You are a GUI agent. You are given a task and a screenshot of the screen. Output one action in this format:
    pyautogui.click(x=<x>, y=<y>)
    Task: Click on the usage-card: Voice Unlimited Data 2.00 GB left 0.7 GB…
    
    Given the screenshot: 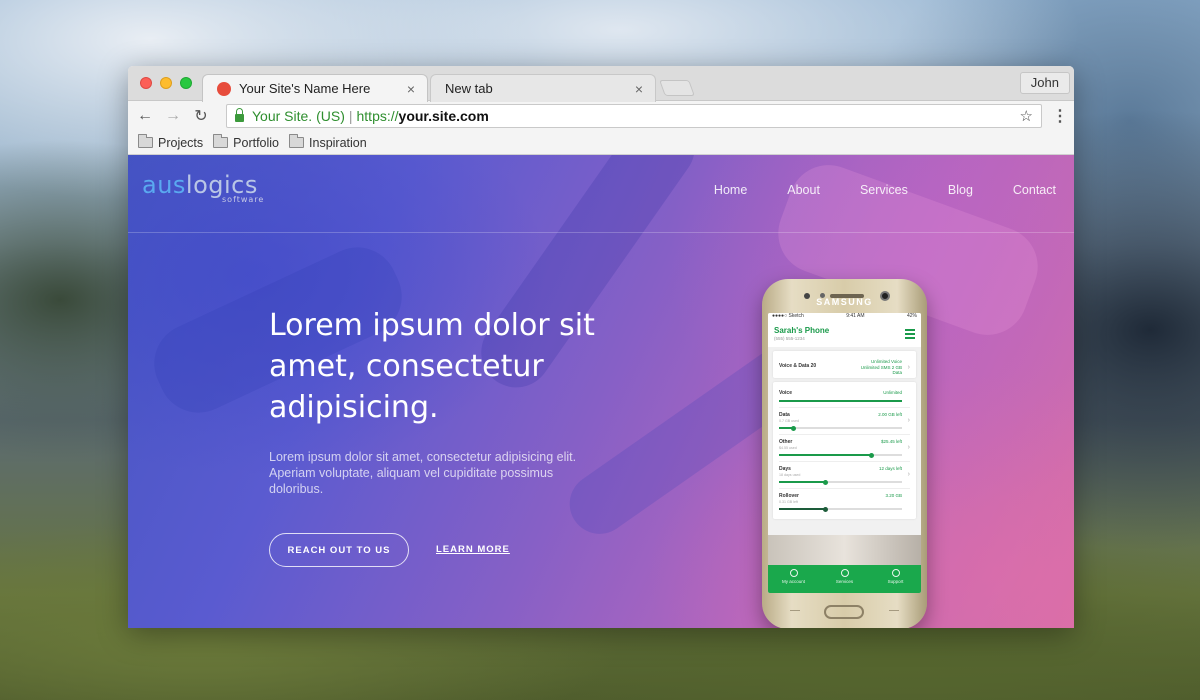 What is the action you would take?
    pyautogui.click(x=844, y=450)
    